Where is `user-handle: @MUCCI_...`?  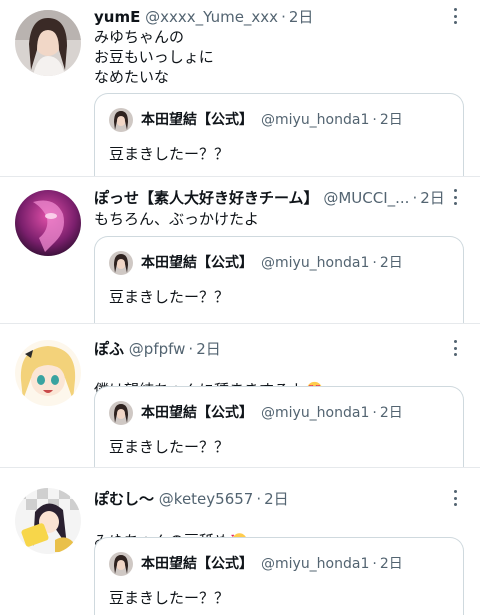 user-handle: @MUCCI_... is located at coordinates (366, 198).